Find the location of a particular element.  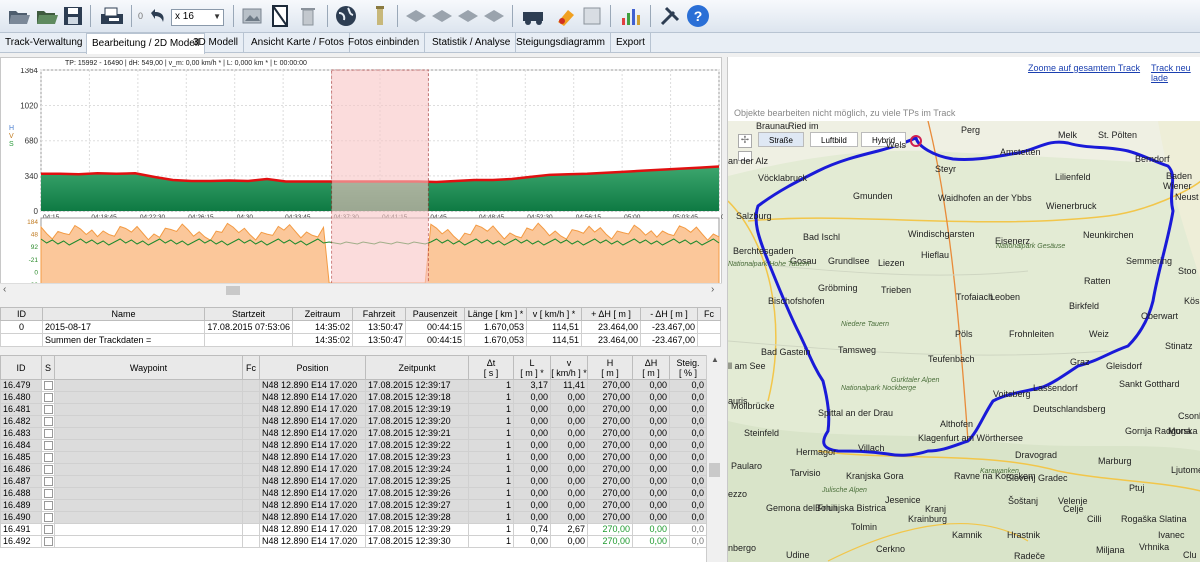

map-place-label: Amstetten is located at coordinates (1020, 152).